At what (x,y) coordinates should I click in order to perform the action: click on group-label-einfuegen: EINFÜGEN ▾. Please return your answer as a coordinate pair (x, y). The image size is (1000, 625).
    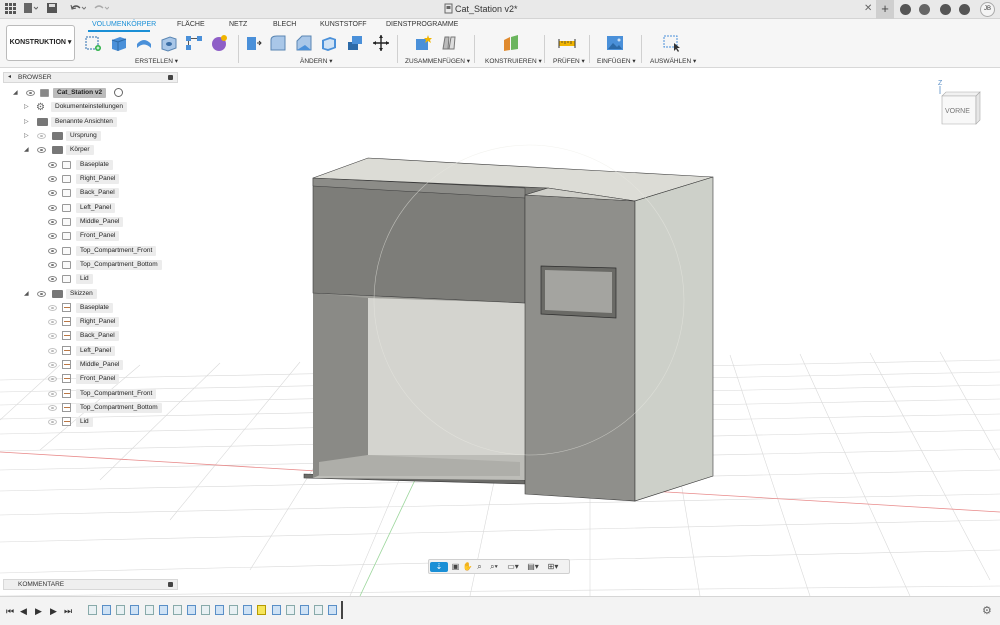
    Looking at the image, I should click on (616, 61).